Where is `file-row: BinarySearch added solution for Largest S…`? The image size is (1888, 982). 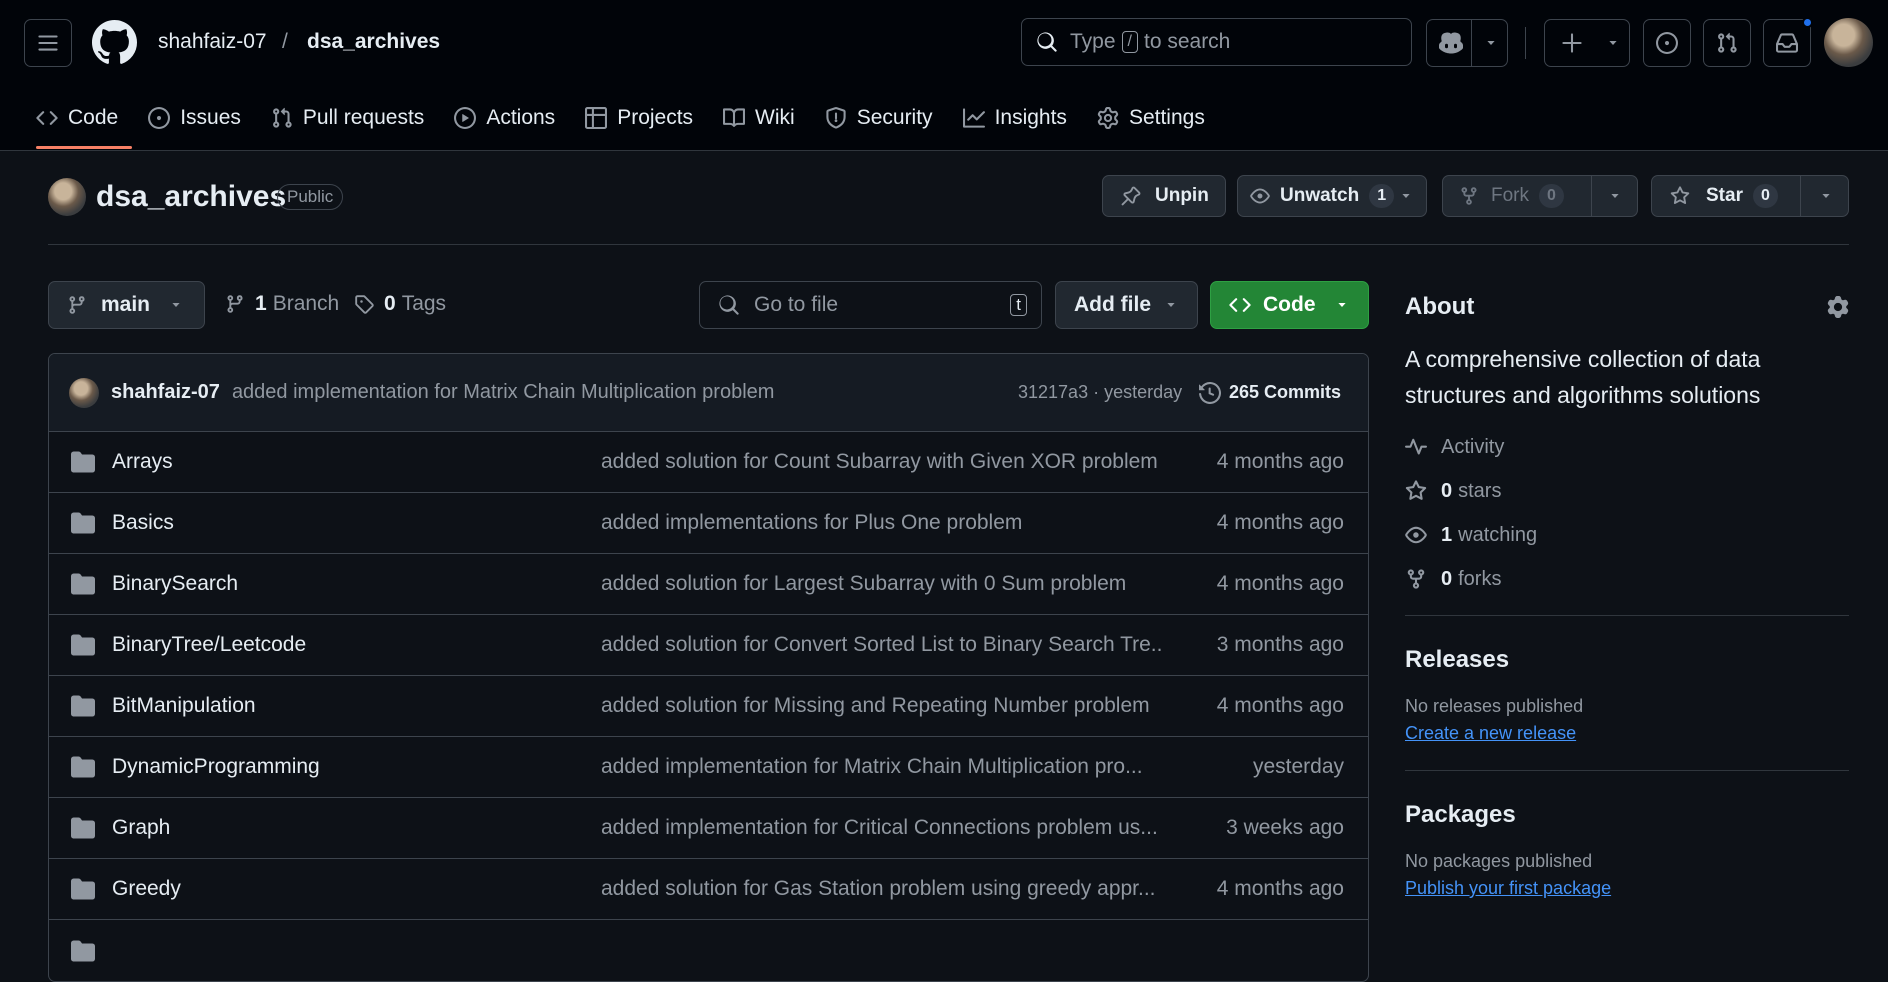
file-row: BinarySearch added solution for Largest S… is located at coordinates (708, 584).